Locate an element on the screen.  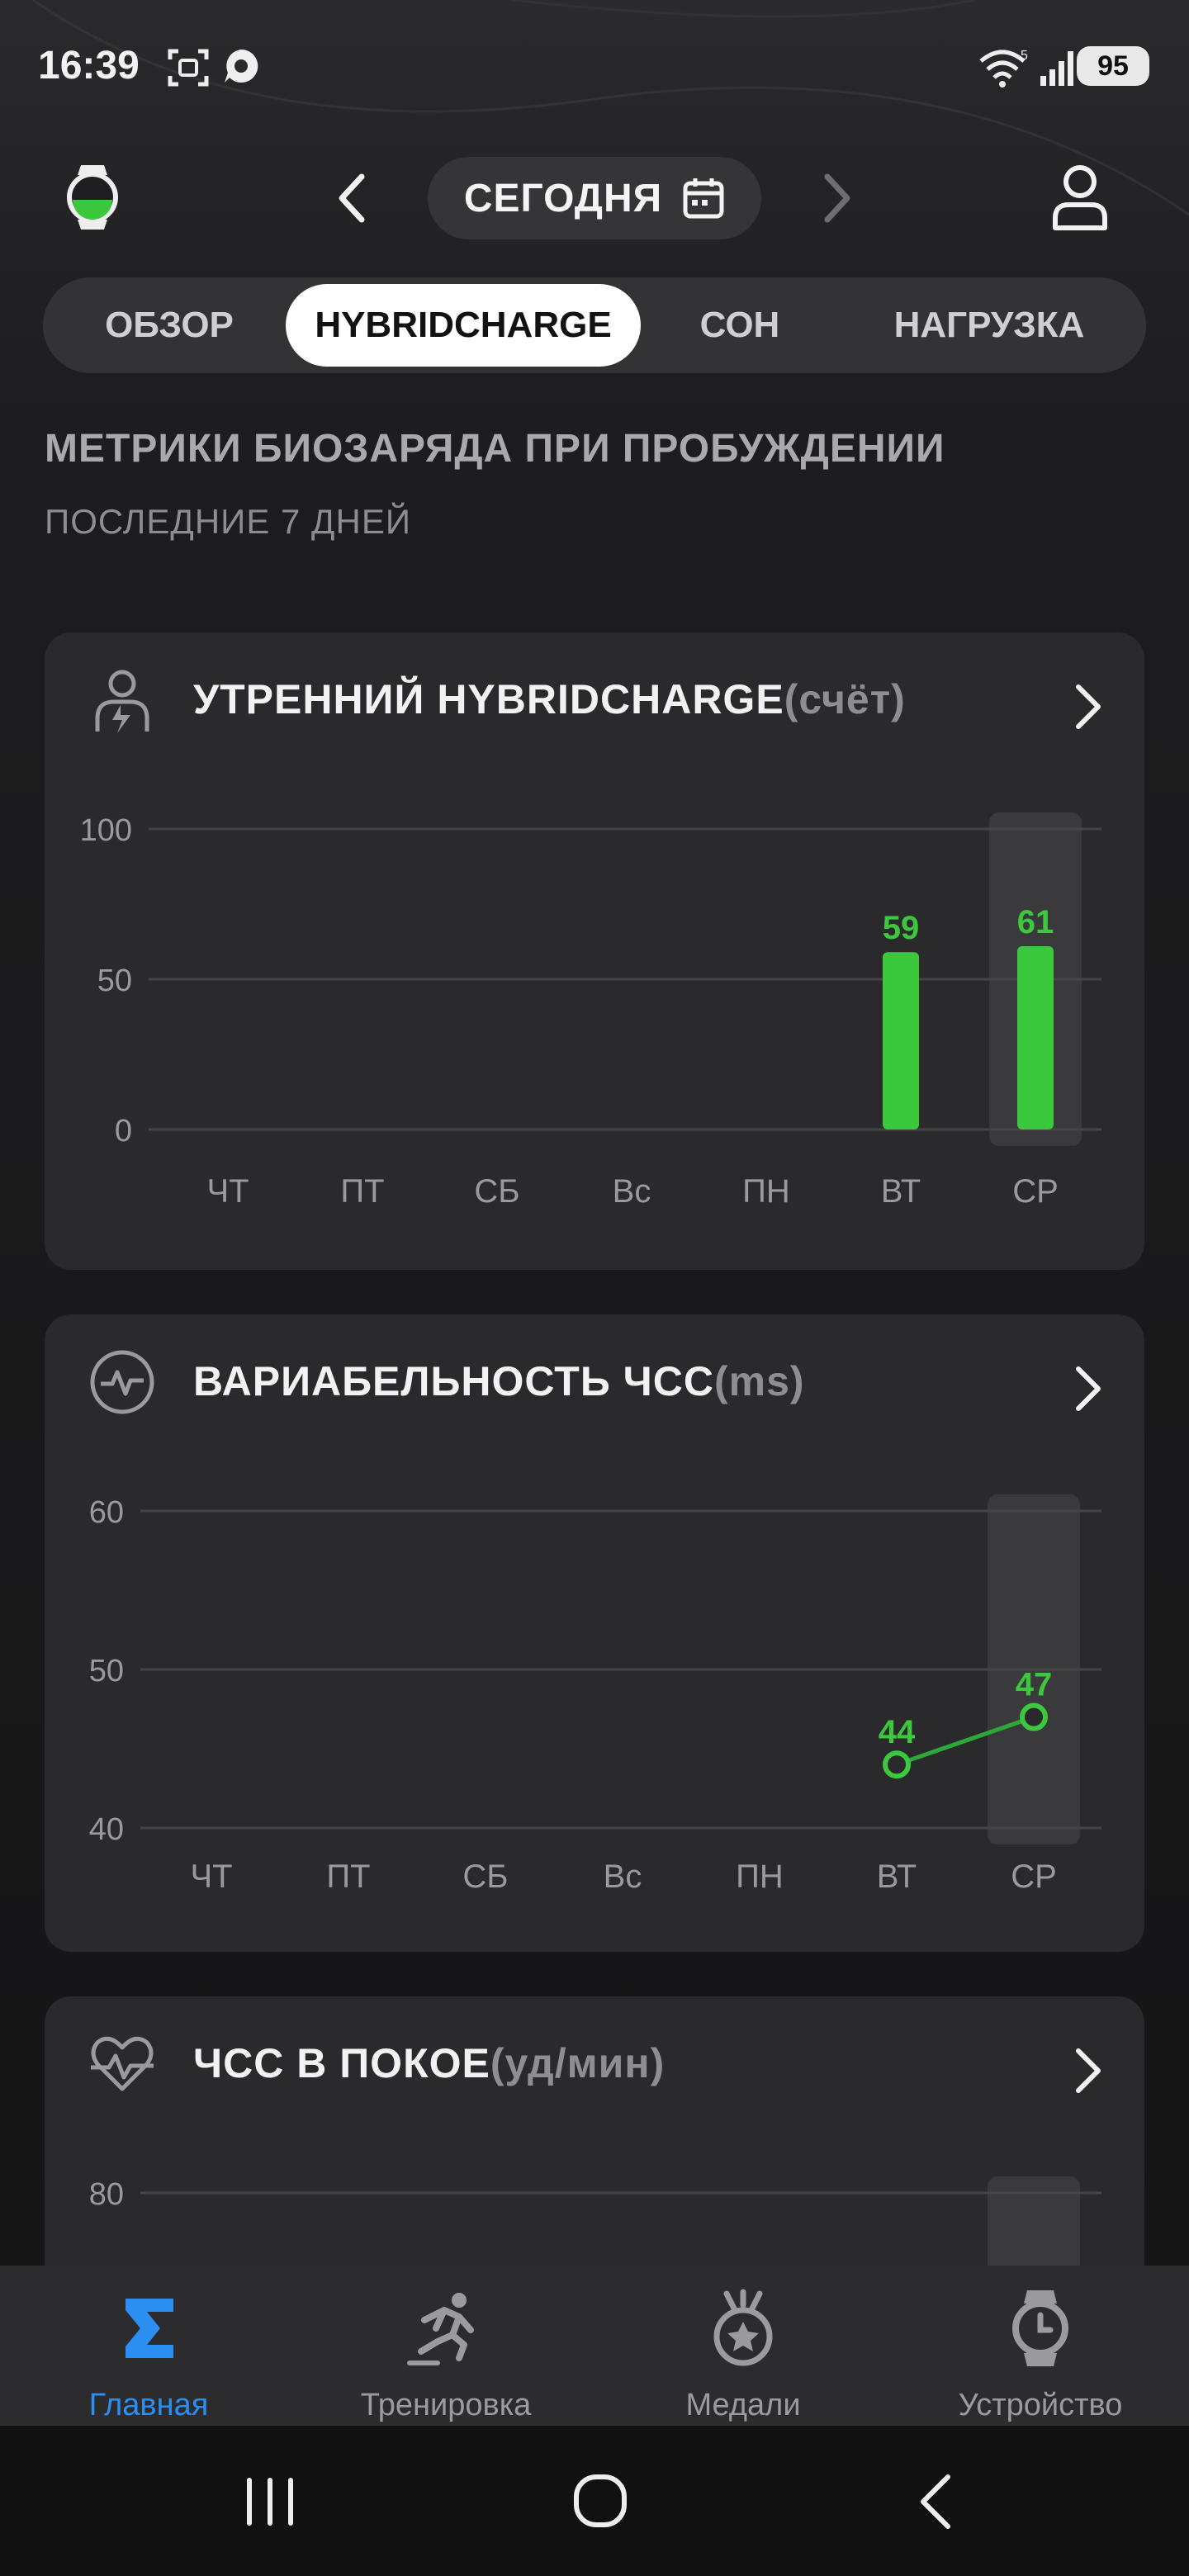
hybridcharge-bar-chart: 0 50 100 ЧТ ПТ СБ Вс ПН ВТ СР 59 61 is located at coordinates (590, 1011).